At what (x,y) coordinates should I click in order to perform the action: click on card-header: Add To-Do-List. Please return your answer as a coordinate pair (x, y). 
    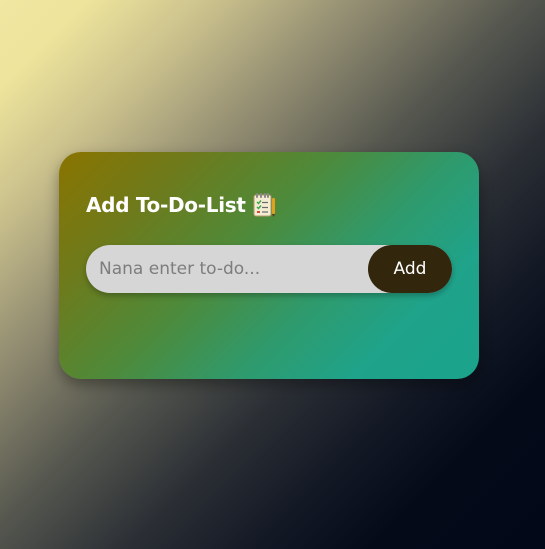
    Looking at the image, I should click on (181, 205).